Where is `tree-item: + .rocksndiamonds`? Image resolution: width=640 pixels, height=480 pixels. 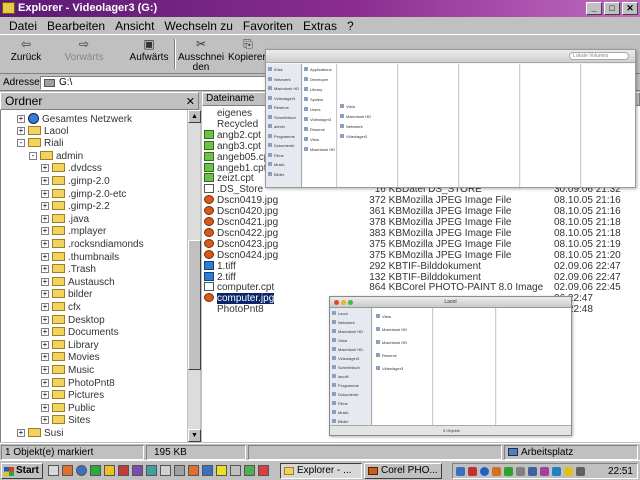
tree-item: + .rocksndiamonds is located at coordinates (92, 245).